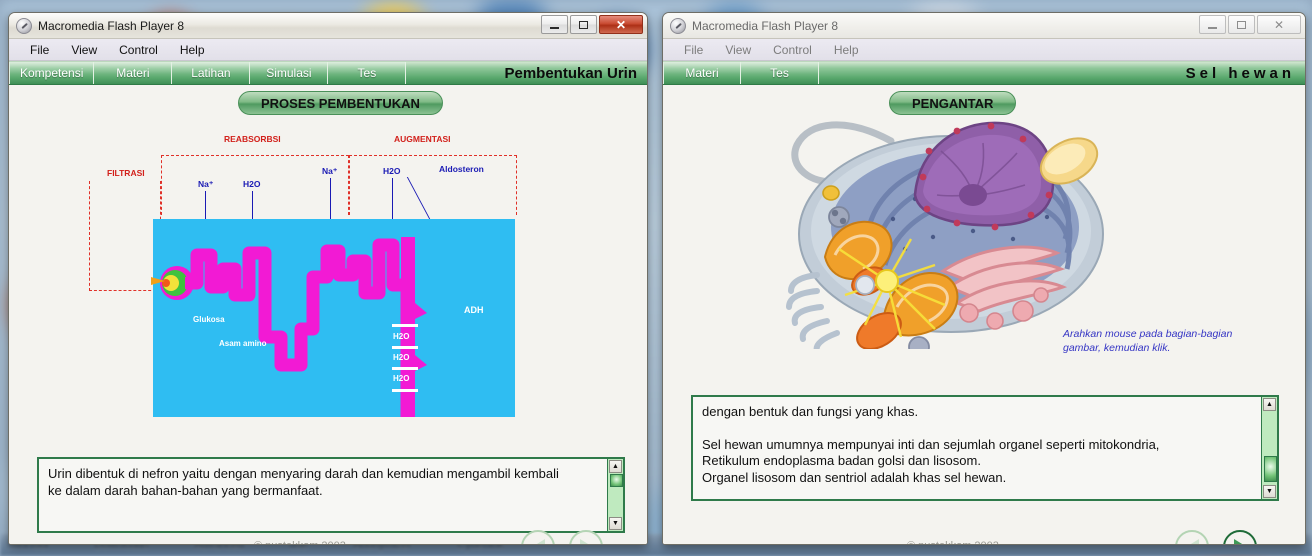 The width and height of the screenshot is (1312, 556). I want to click on label-asam-amino: Asam amino, so click(243, 343).